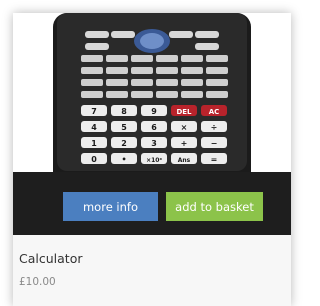 The height and width of the screenshot is (306, 320). Describe the element at coordinates (214, 127) in the screenshot. I see `key-label: ÷` at that location.